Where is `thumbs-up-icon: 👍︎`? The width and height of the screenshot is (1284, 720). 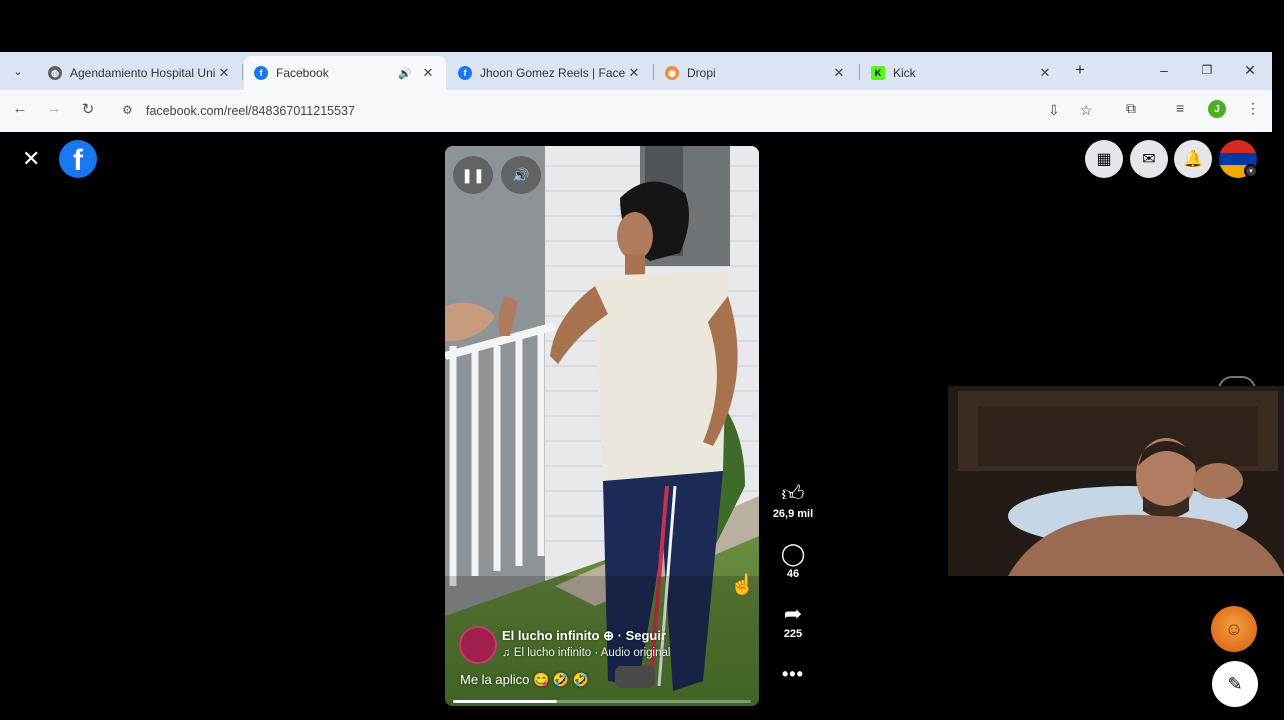 thumbs-up-icon: 👍︎ is located at coordinates (793, 493).